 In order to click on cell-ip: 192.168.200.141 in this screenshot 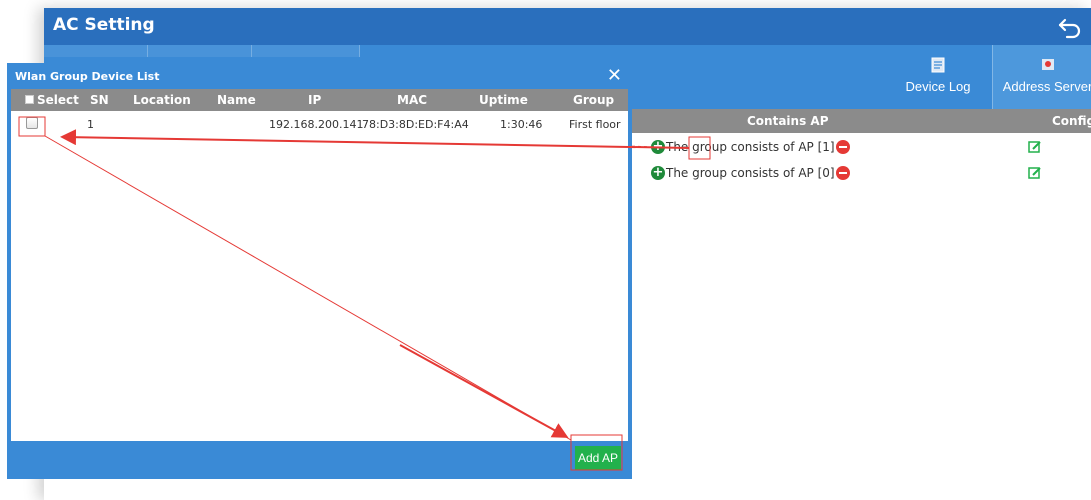, I will do `click(316, 124)`.